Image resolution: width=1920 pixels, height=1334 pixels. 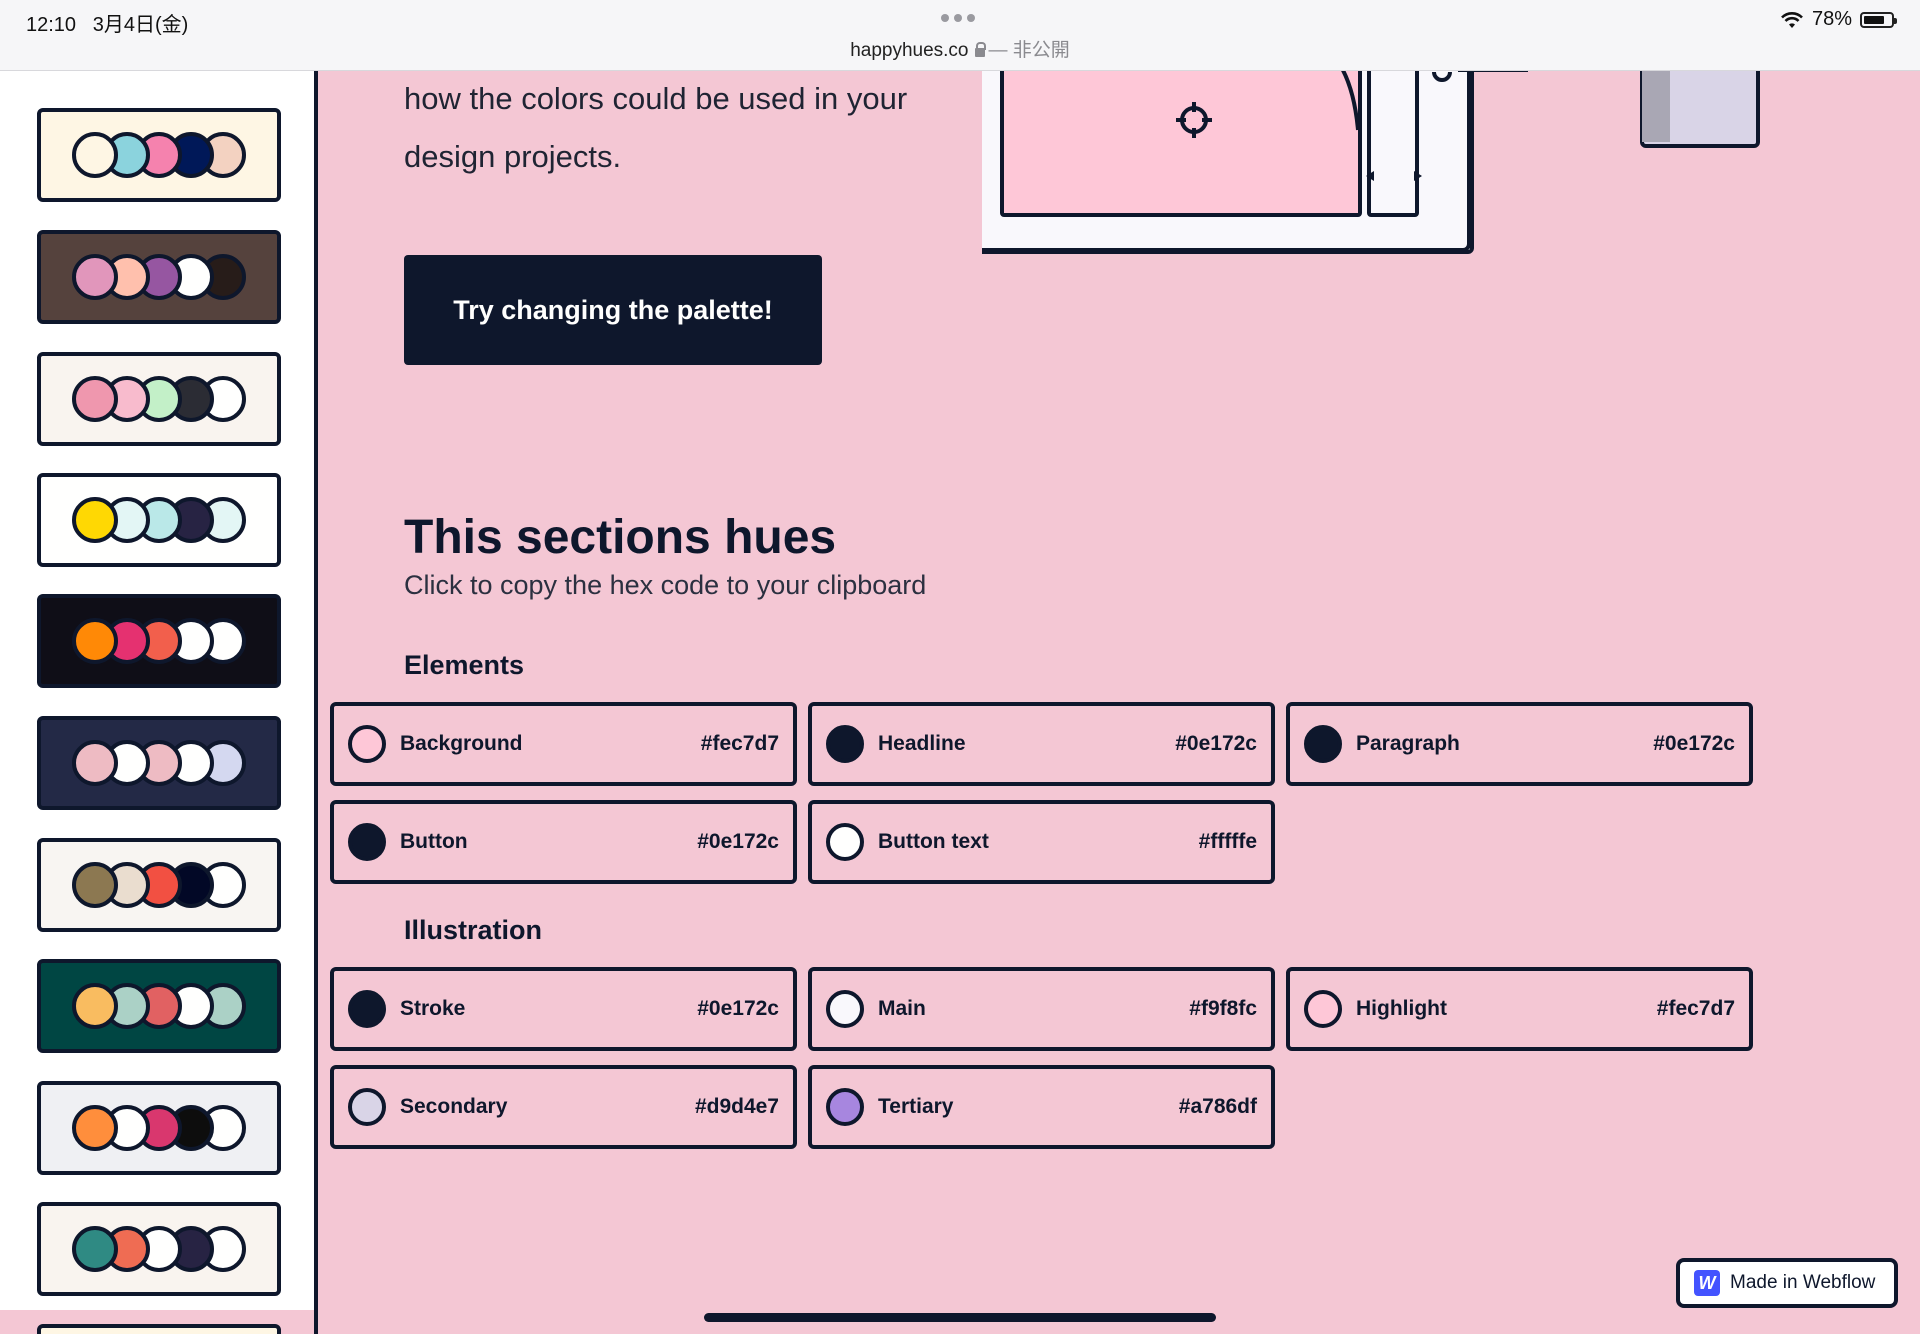 I want to click on made-in-webflow-badge: W Made in Webflow, so click(x=1787, y=1283).